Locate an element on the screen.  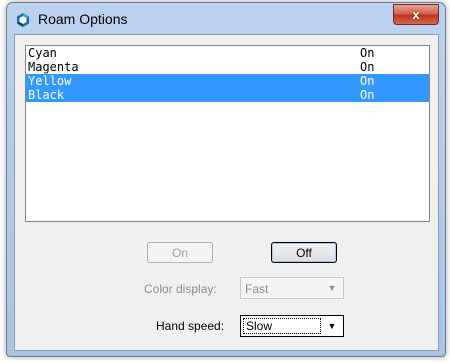
list-item-name: Yellow is located at coordinates (50, 81).